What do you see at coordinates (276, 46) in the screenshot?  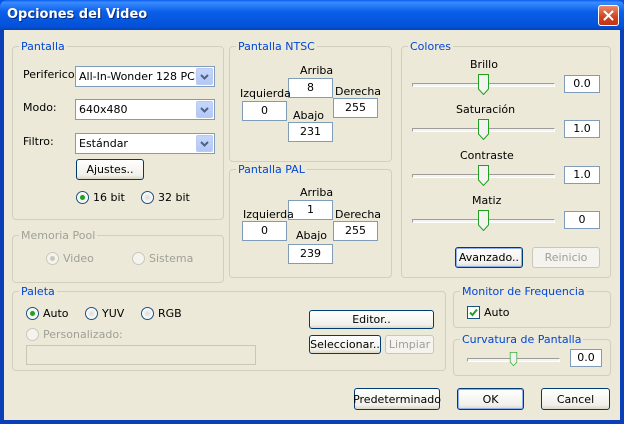 I see `group-ntsc-legend: Pantalla NTSC` at bounding box center [276, 46].